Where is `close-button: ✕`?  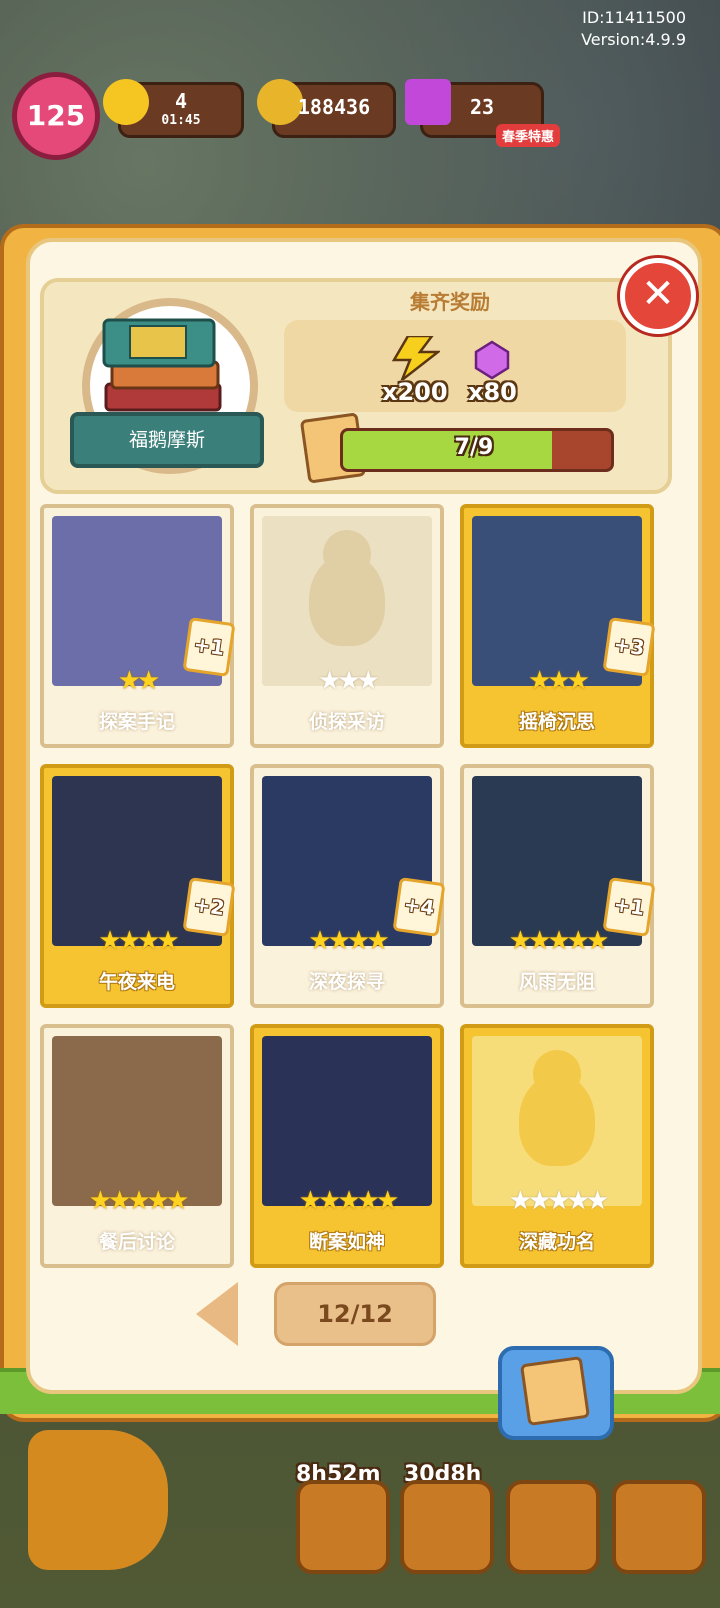
close-button: ✕ is located at coordinates (658, 296).